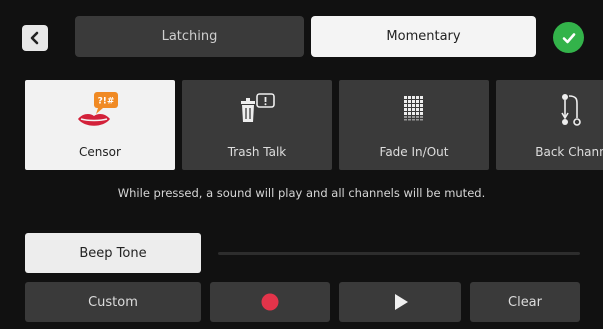 This screenshot has width=603, height=329. I want to click on effect-tile-back-channel: Back Chann, so click(549, 125).